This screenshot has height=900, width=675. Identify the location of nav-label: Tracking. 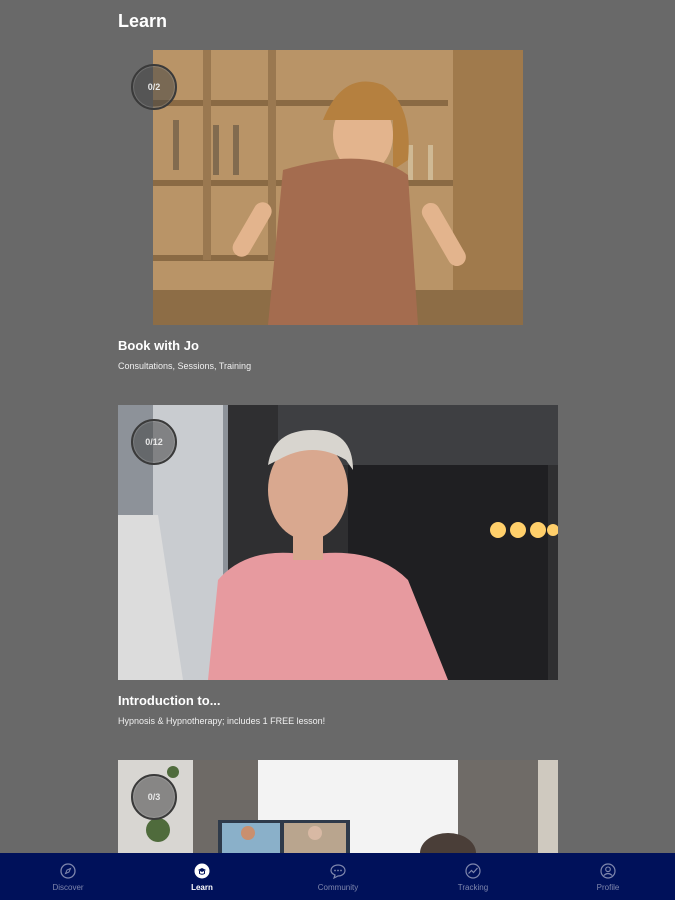
(473, 887).